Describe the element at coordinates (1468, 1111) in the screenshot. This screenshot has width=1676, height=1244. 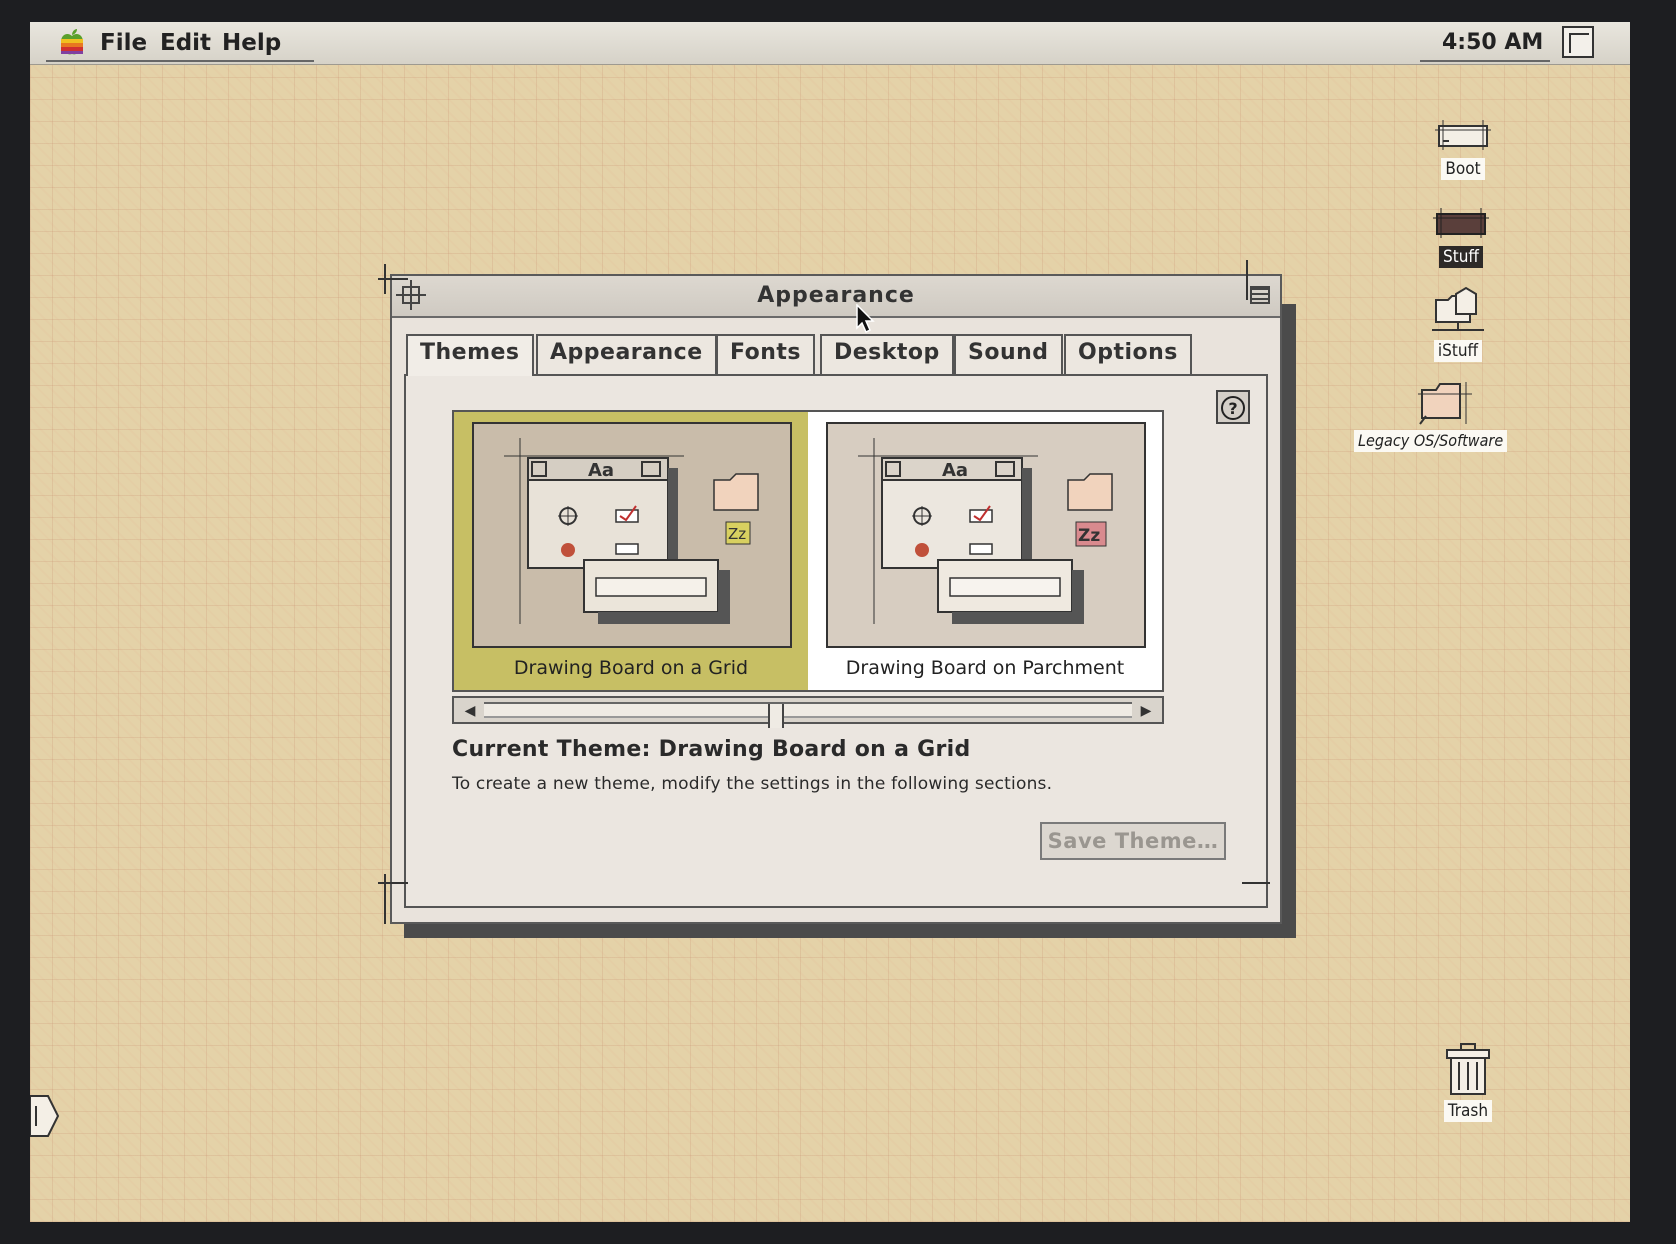
I see `desktop-icon-label: Trash` at that location.